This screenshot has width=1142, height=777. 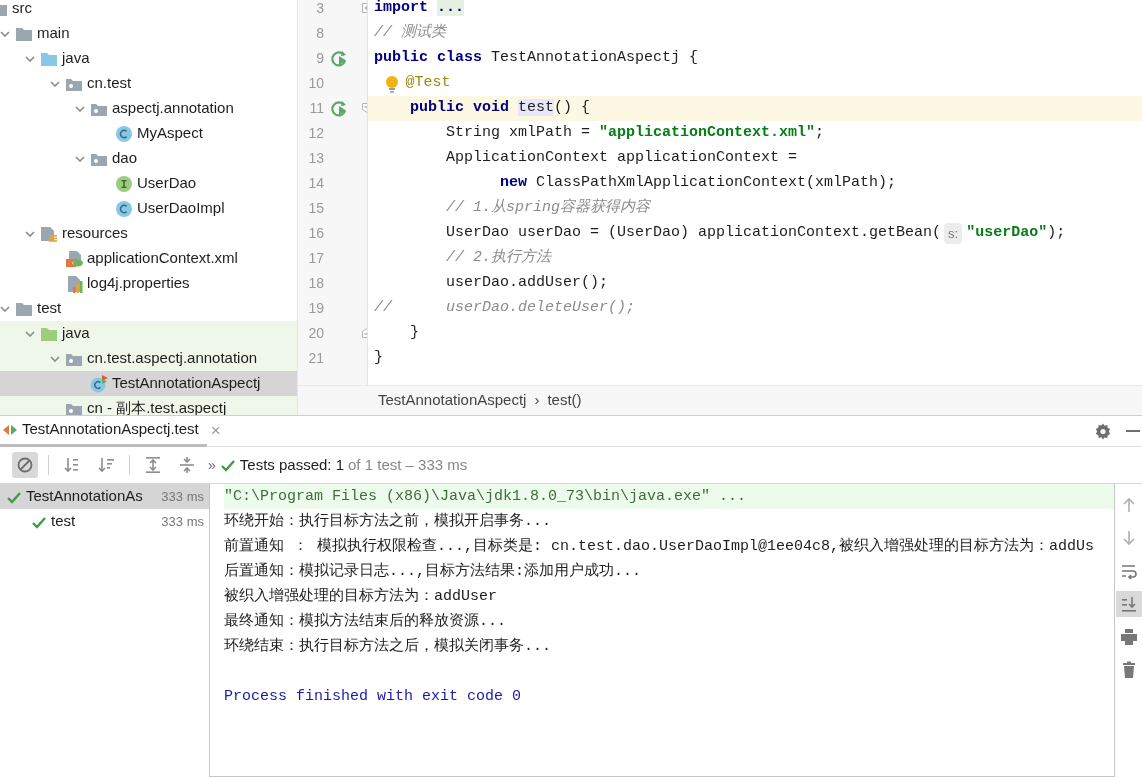 I want to click on tree-item: cn.test, so click(x=148, y=83).